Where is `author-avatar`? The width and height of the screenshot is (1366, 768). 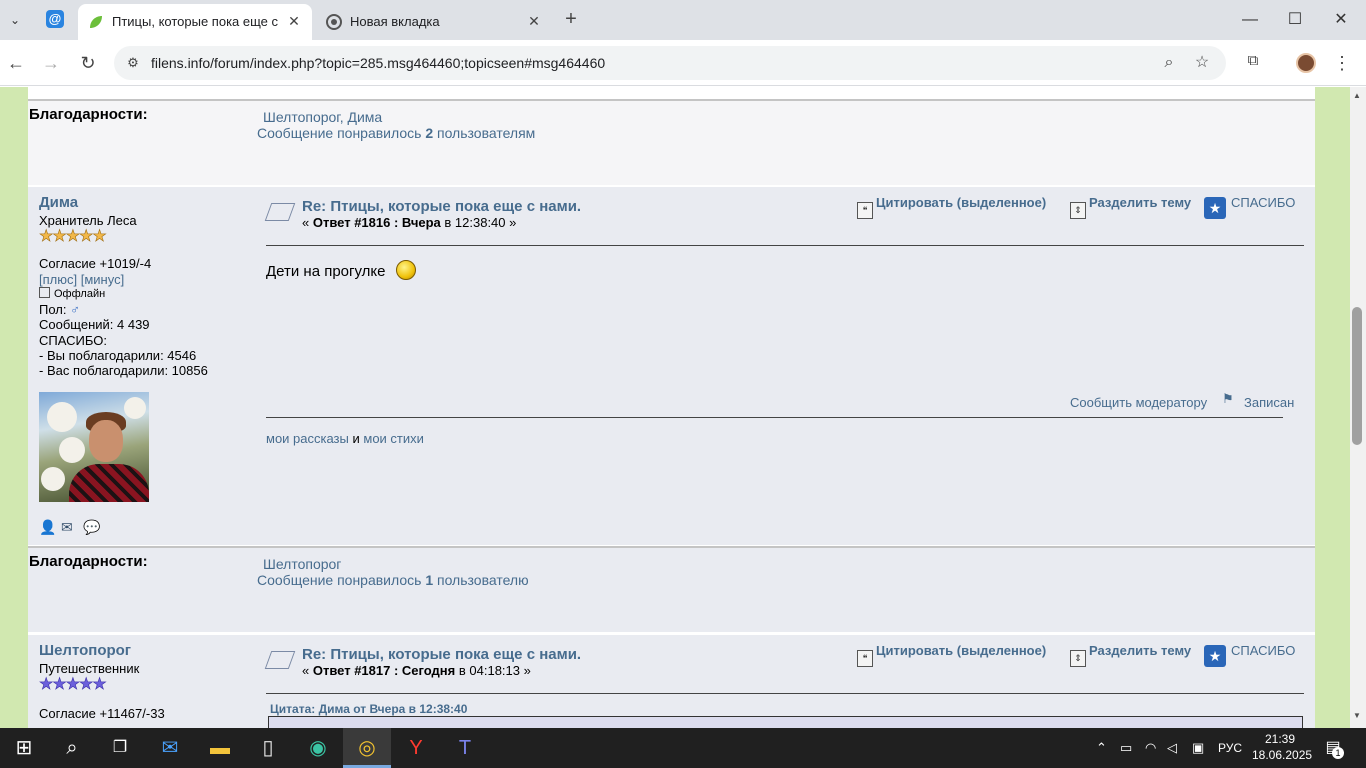
author-avatar is located at coordinates (94, 447).